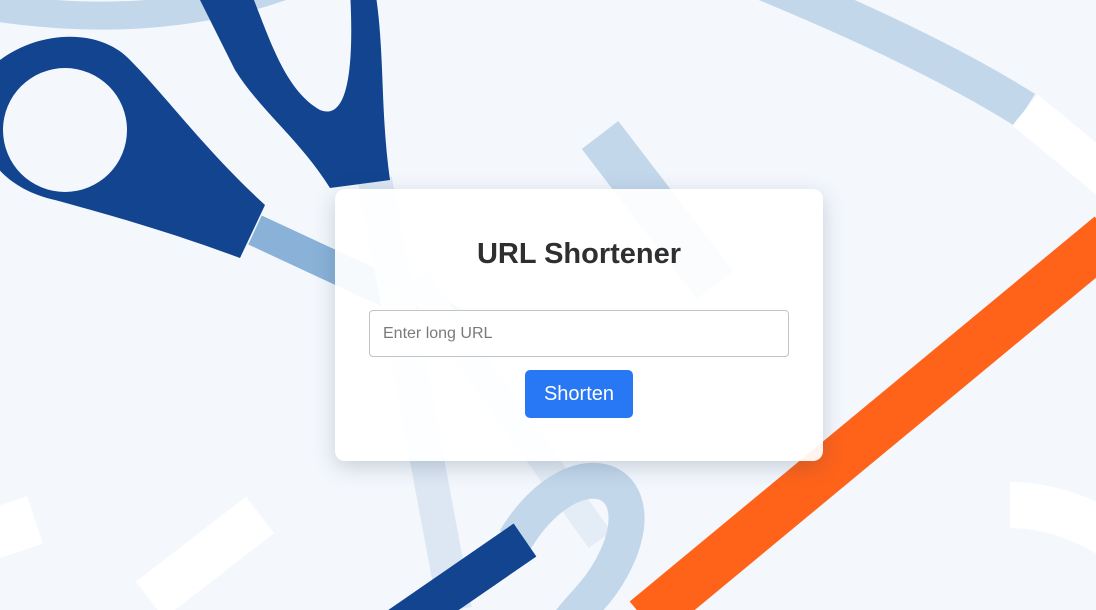 This screenshot has width=1096, height=610. Describe the element at coordinates (1054, 144) in the screenshot. I see `white-strip-top-right` at that location.